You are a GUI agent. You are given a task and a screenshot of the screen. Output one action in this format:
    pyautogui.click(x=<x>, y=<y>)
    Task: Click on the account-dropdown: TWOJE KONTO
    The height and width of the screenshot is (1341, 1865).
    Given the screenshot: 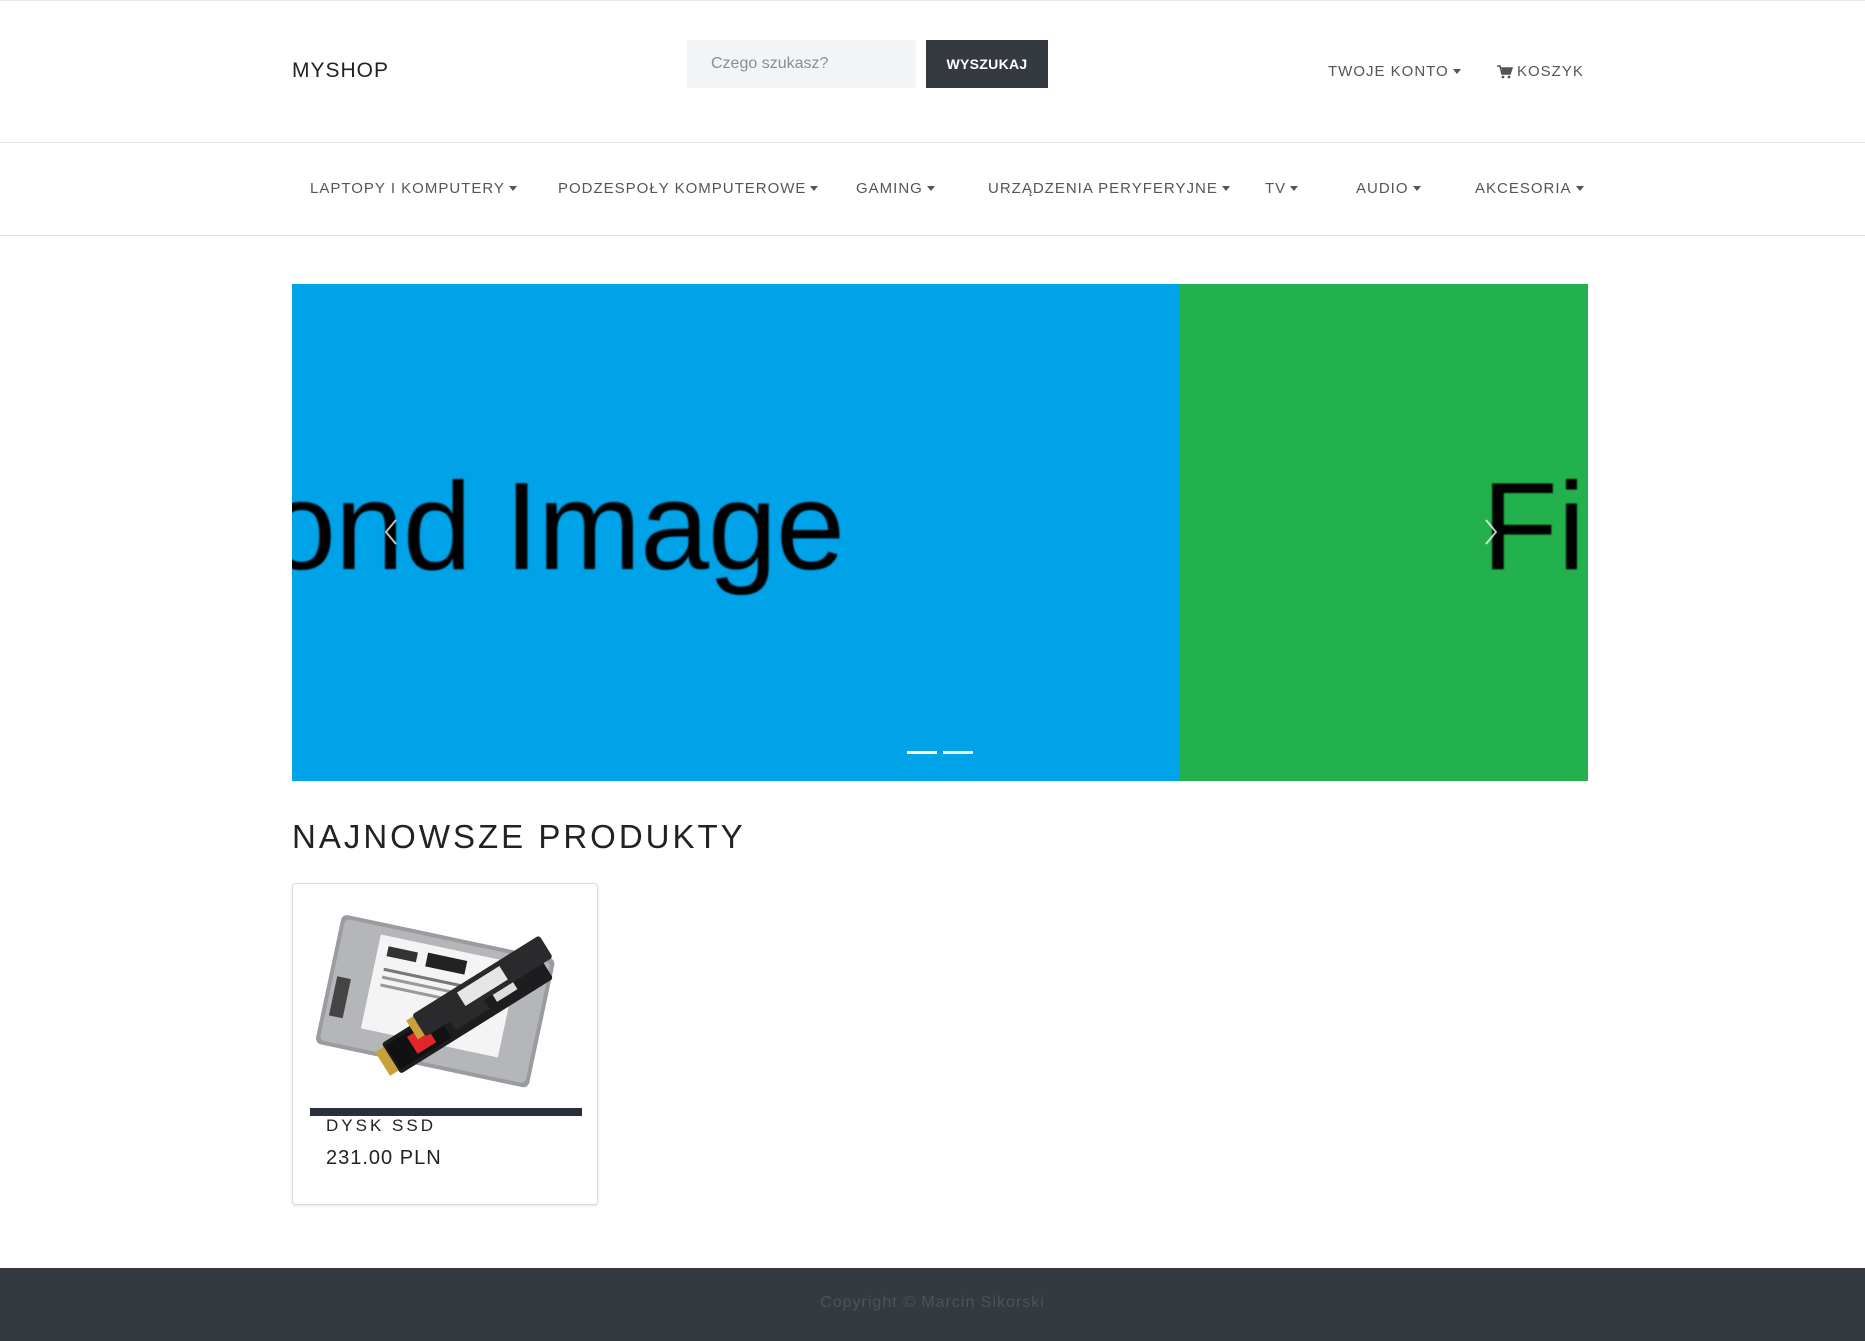 What is the action you would take?
    pyautogui.click(x=1394, y=71)
    